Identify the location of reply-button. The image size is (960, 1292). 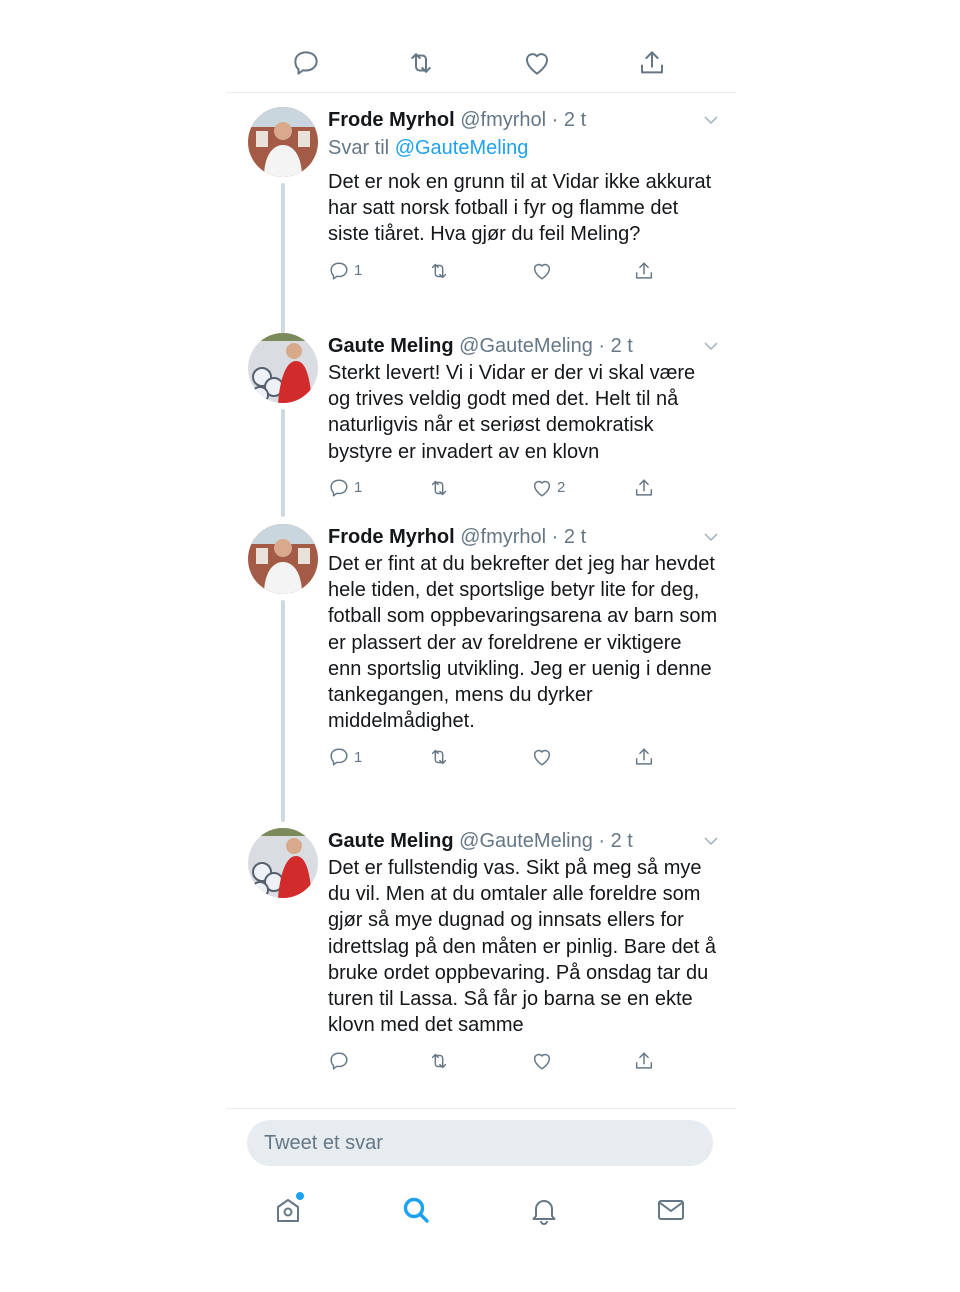
(341, 1061).